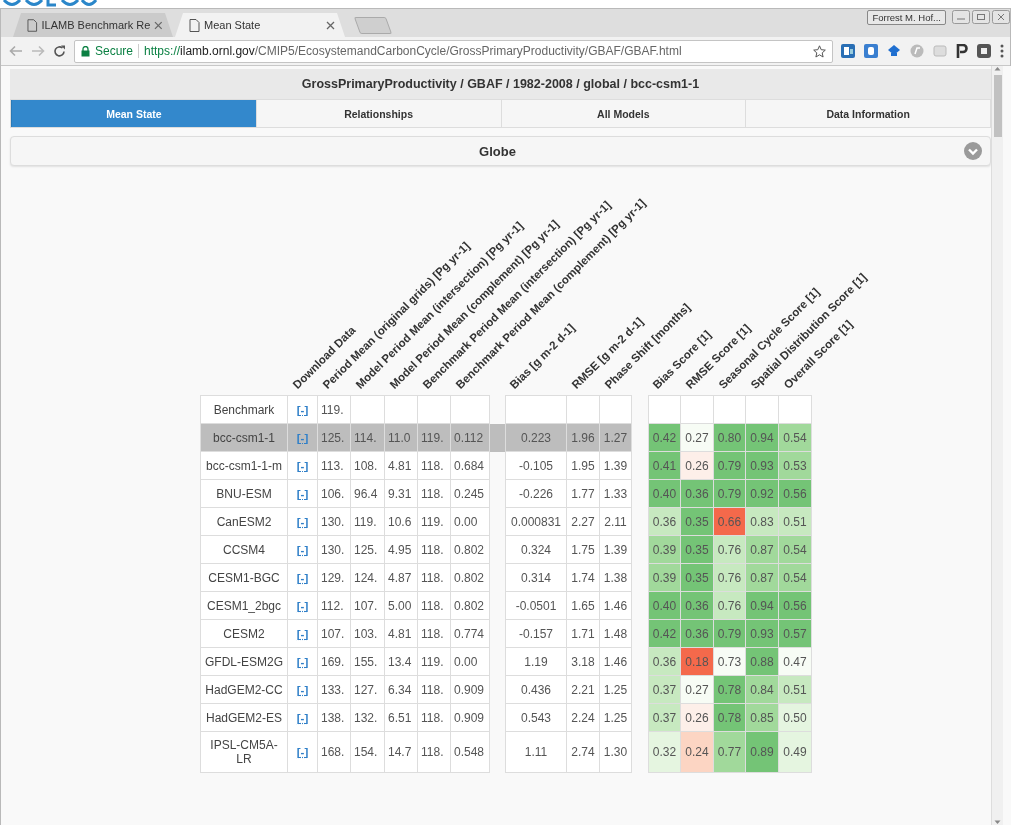 The height and width of the screenshot is (825, 1011). What do you see at coordinates (244, 752) in the screenshot?
I see `model-name: IPSL-CM5A-LR` at bounding box center [244, 752].